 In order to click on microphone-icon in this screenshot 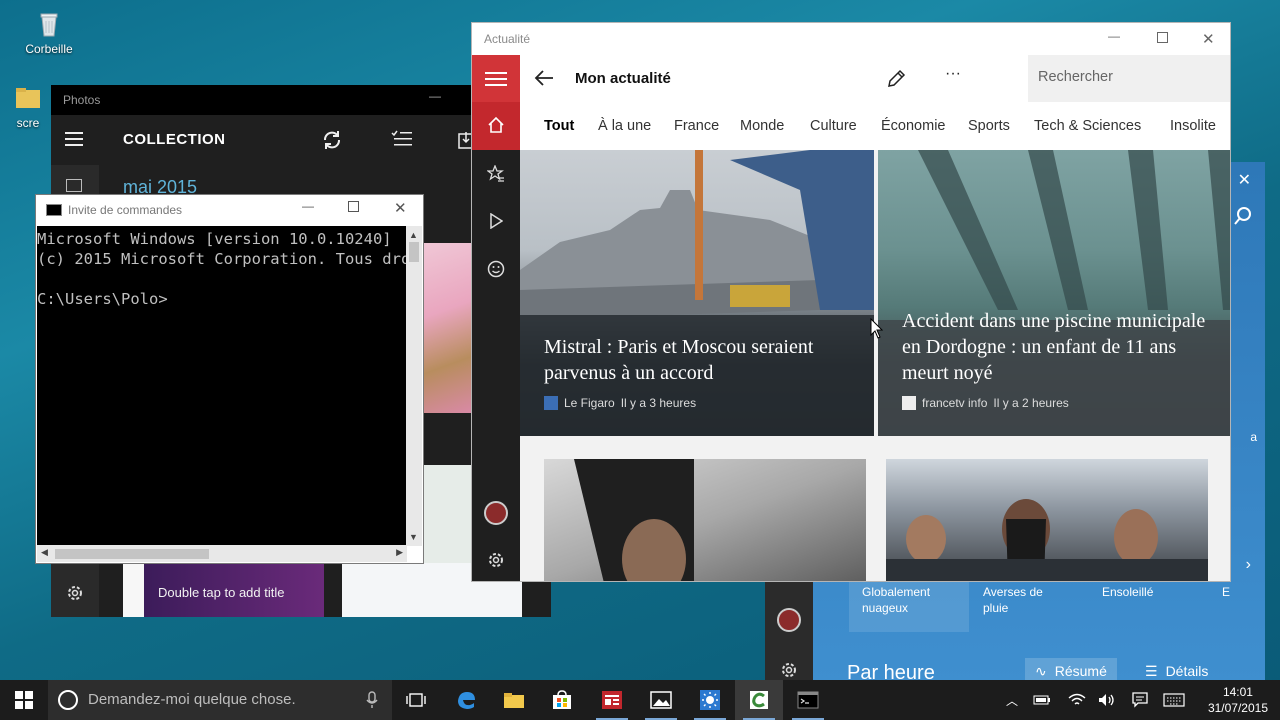, I will do `click(372, 700)`.